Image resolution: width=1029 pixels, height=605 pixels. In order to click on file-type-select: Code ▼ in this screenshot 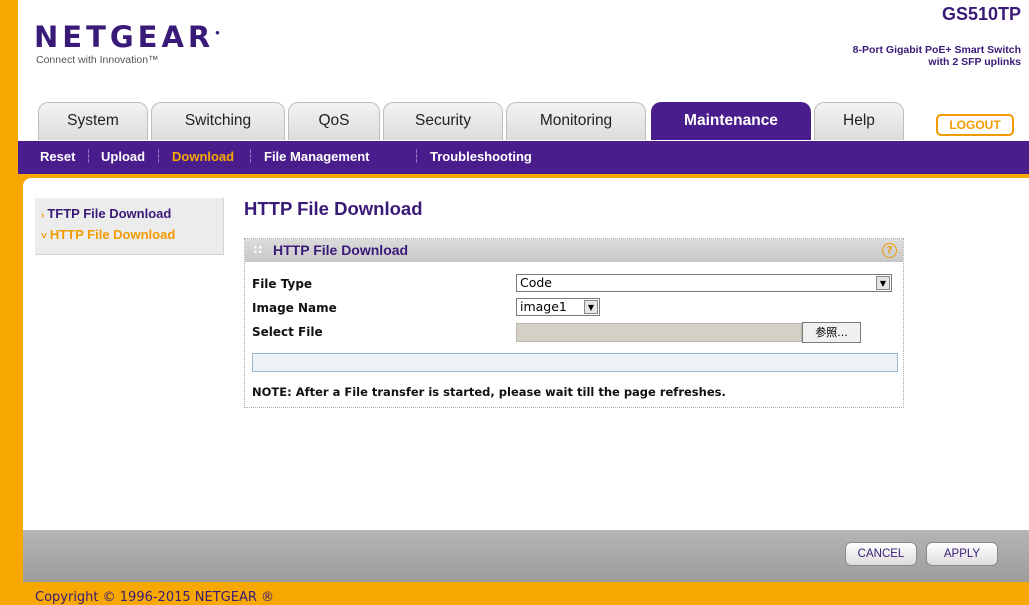, I will do `click(704, 283)`.